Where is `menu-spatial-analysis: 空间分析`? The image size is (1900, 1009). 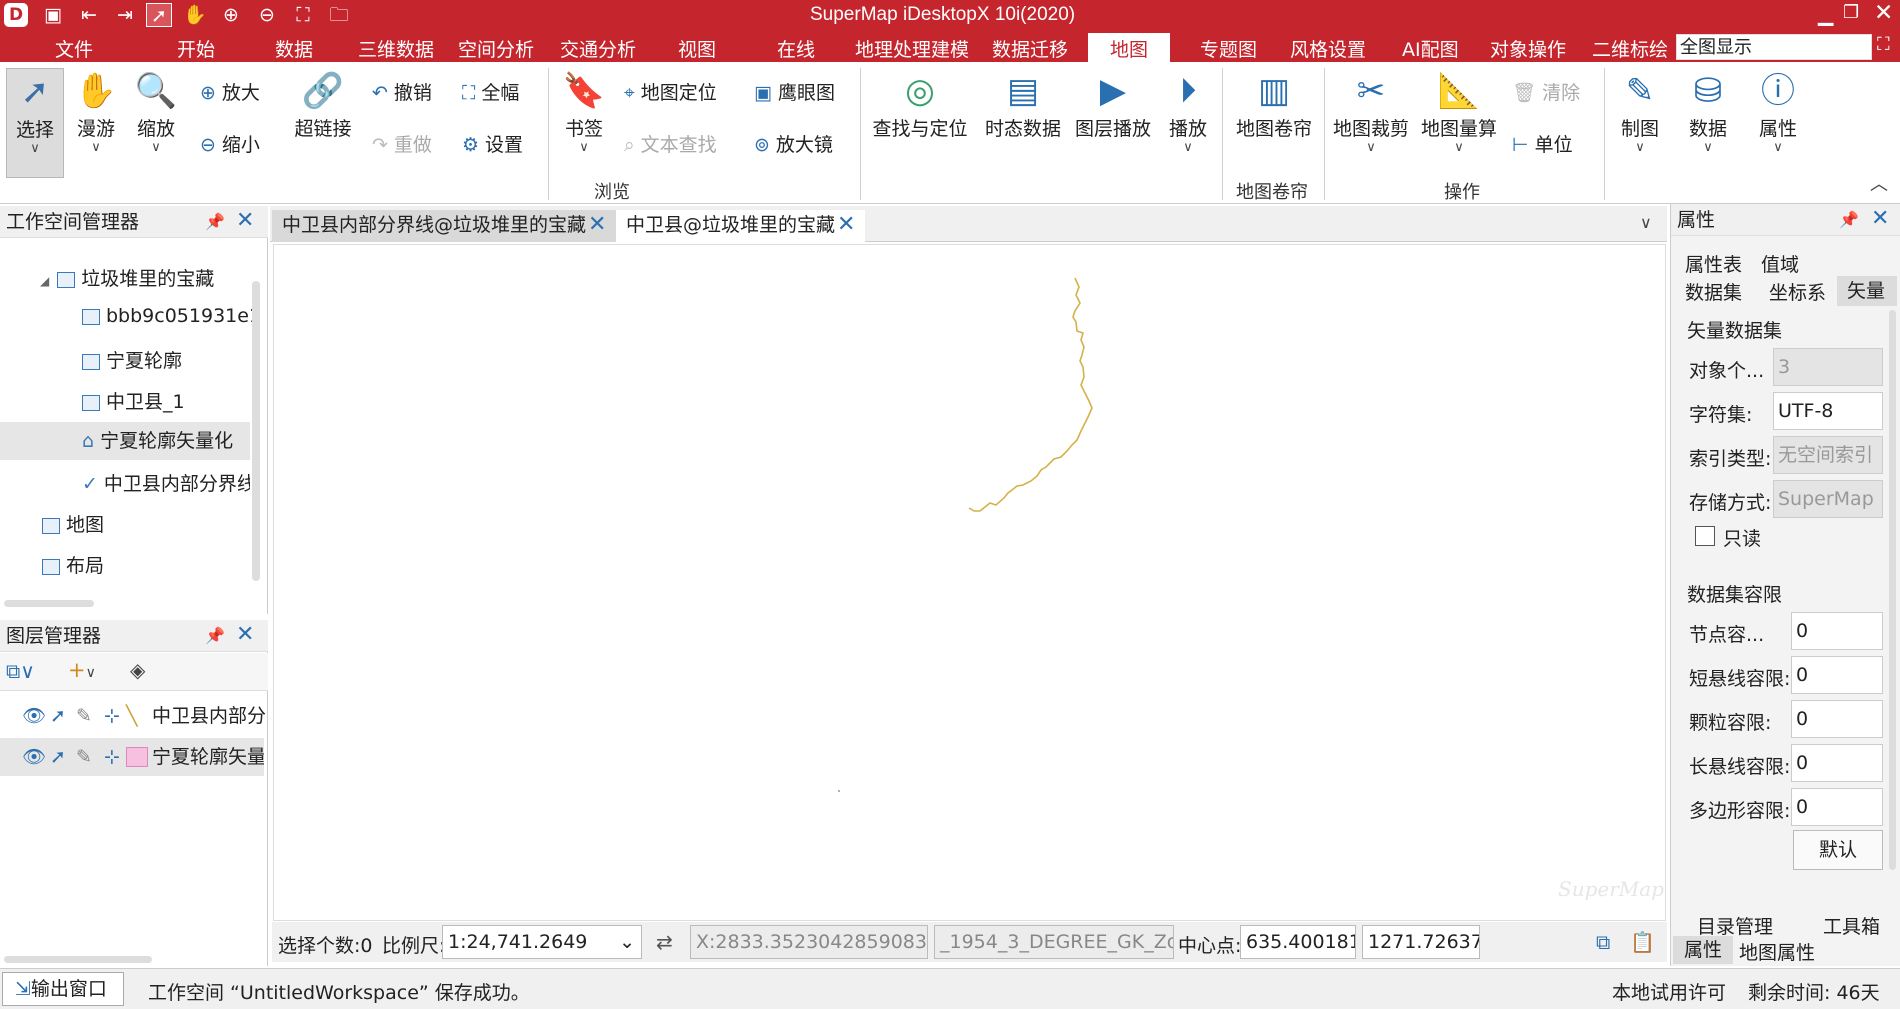
menu-spatial-analysis: 空间分析 is located at coordinates (496, 48).